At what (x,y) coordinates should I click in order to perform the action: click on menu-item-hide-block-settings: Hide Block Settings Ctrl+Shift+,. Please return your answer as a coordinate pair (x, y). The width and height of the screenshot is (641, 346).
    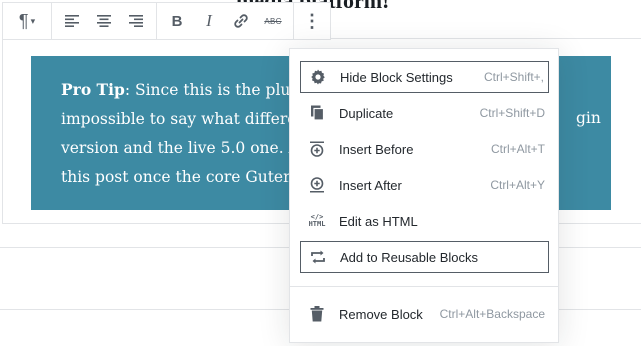
    Looking at the image, I should click on (424, 77).